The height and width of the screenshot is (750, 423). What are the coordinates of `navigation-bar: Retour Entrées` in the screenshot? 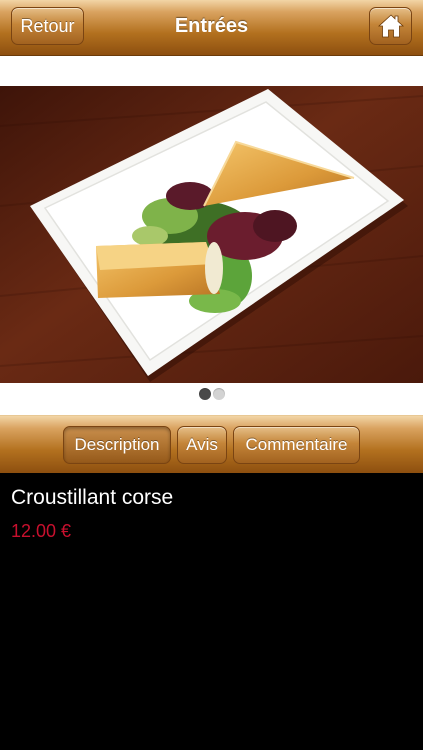 It's located at (211, 28).